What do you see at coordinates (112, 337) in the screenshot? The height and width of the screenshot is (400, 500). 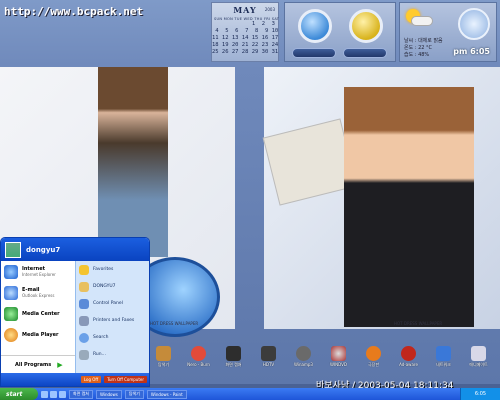 I see `start-item-search: Search` at bounding box center [112, 337].